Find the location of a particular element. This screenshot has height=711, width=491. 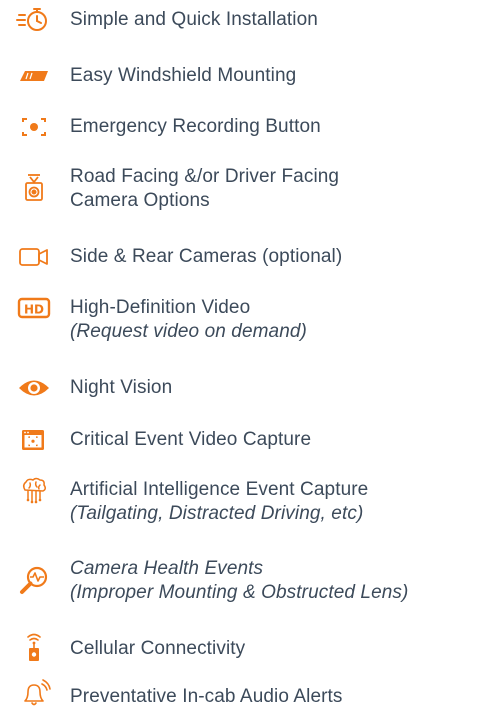

feature-subtitle: Camera Options is located at coordinates (140, 200).